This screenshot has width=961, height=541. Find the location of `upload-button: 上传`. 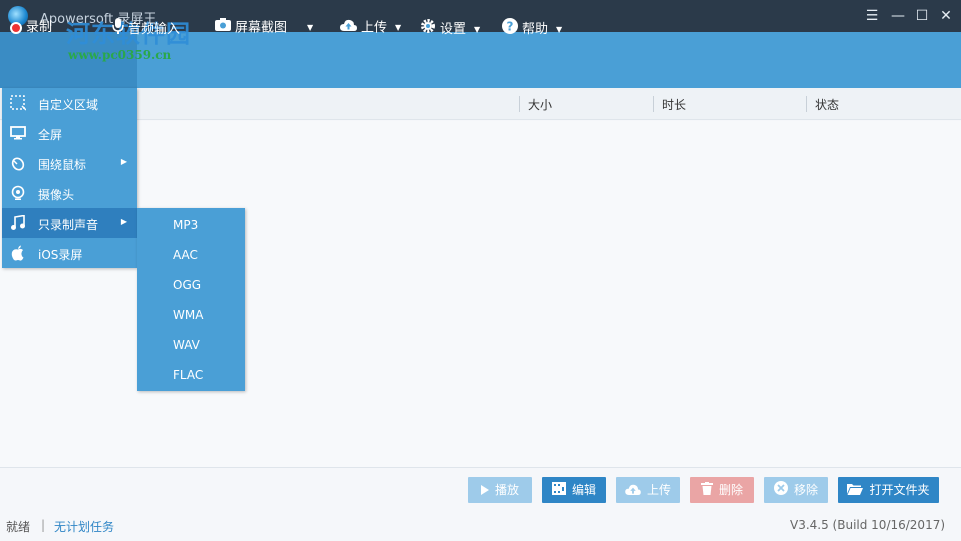

upload-button: 上传 is located at coordinates (648, 490).